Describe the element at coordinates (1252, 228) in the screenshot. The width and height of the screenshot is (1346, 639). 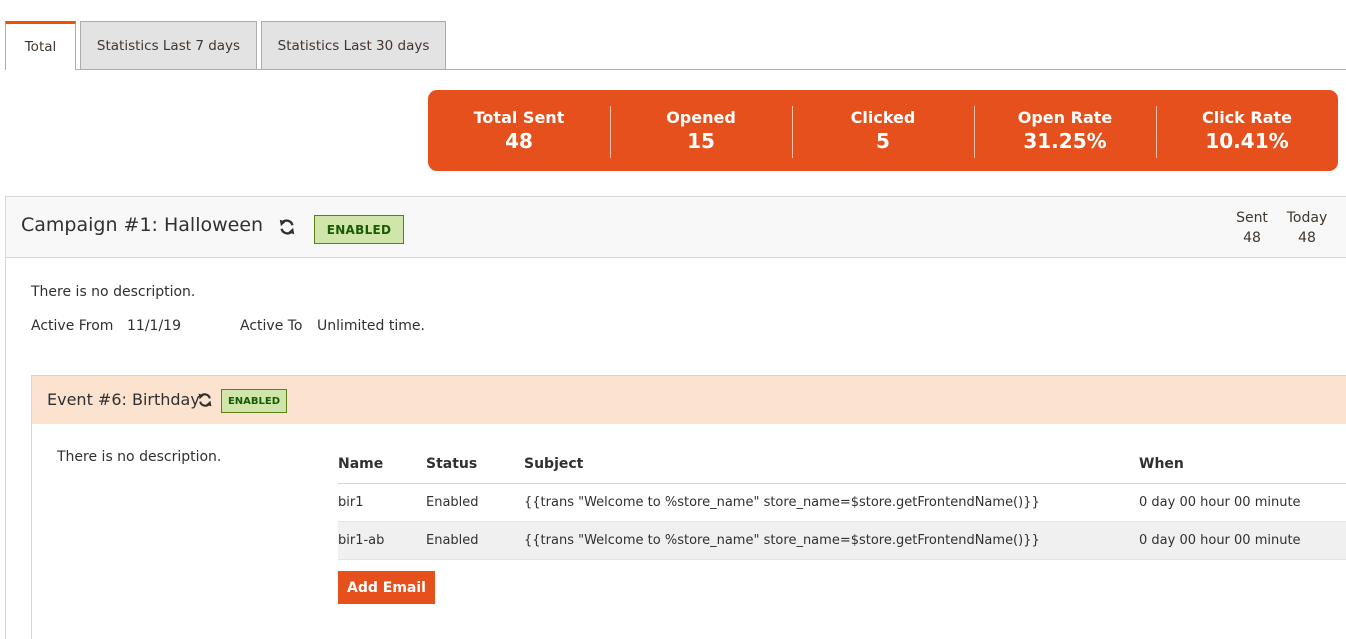
I see `sent-counter: Sent 48` at that location.